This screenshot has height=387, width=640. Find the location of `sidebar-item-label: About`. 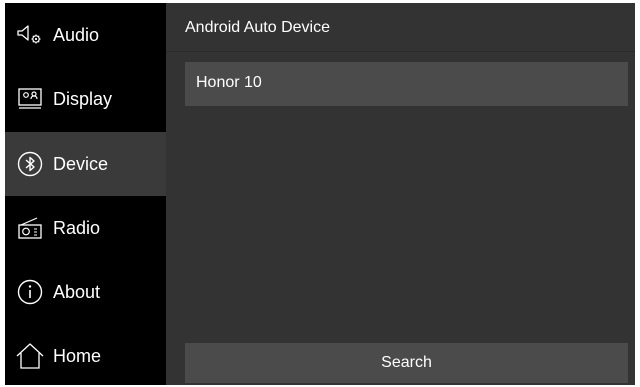

sidebar-item-label: About is located at coordinates (77, 291).